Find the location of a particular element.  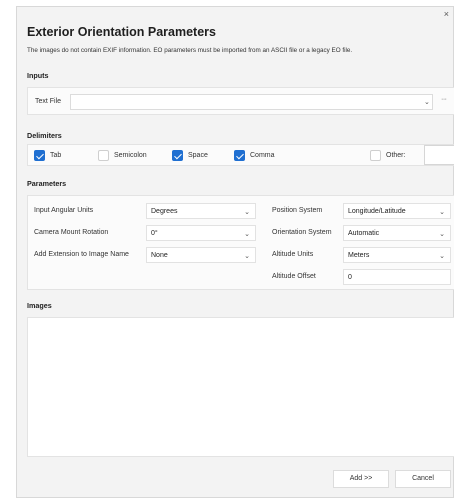

position-system-label: Position System is located at coordinates (297, 210).